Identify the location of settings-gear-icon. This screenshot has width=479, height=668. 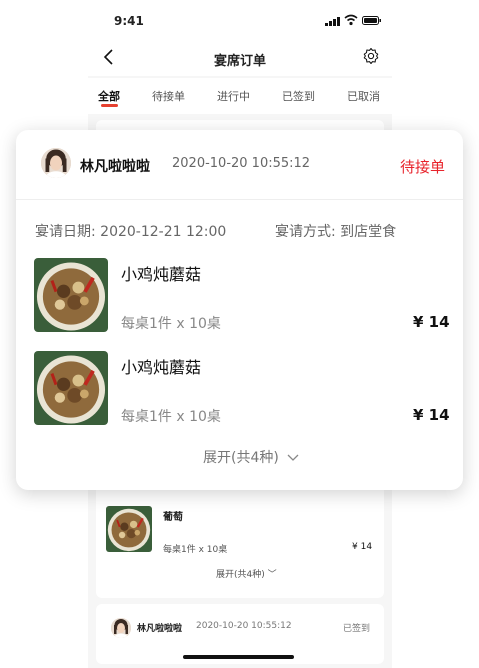
(371, 56).